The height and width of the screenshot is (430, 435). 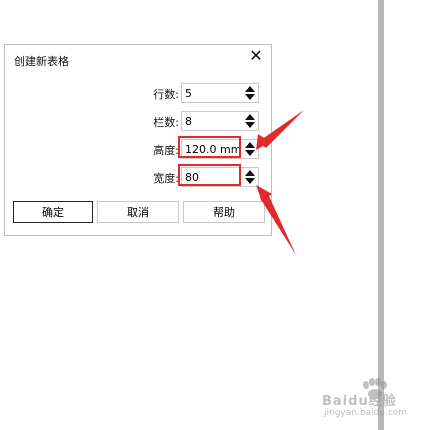 I want to click on baidu-jingyan-watermark: Baidu经验 jingyan.baidu.com, so click(x=377, y=402).